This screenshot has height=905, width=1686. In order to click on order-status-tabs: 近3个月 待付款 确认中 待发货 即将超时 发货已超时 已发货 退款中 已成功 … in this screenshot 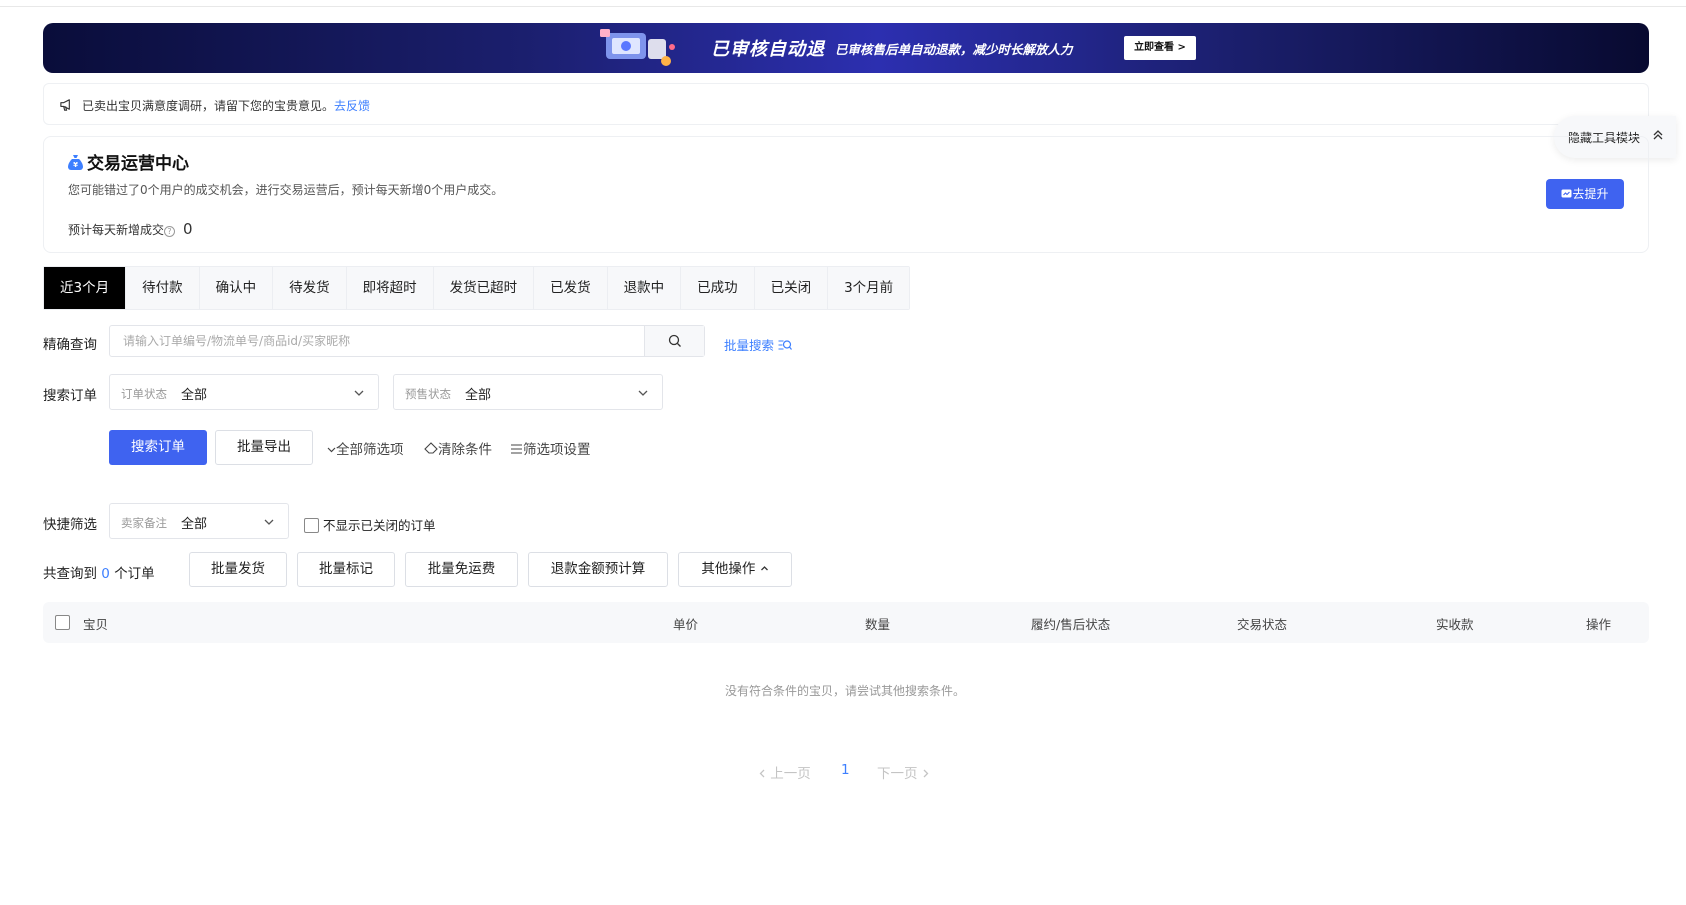, I will do `click(477, 288)`.